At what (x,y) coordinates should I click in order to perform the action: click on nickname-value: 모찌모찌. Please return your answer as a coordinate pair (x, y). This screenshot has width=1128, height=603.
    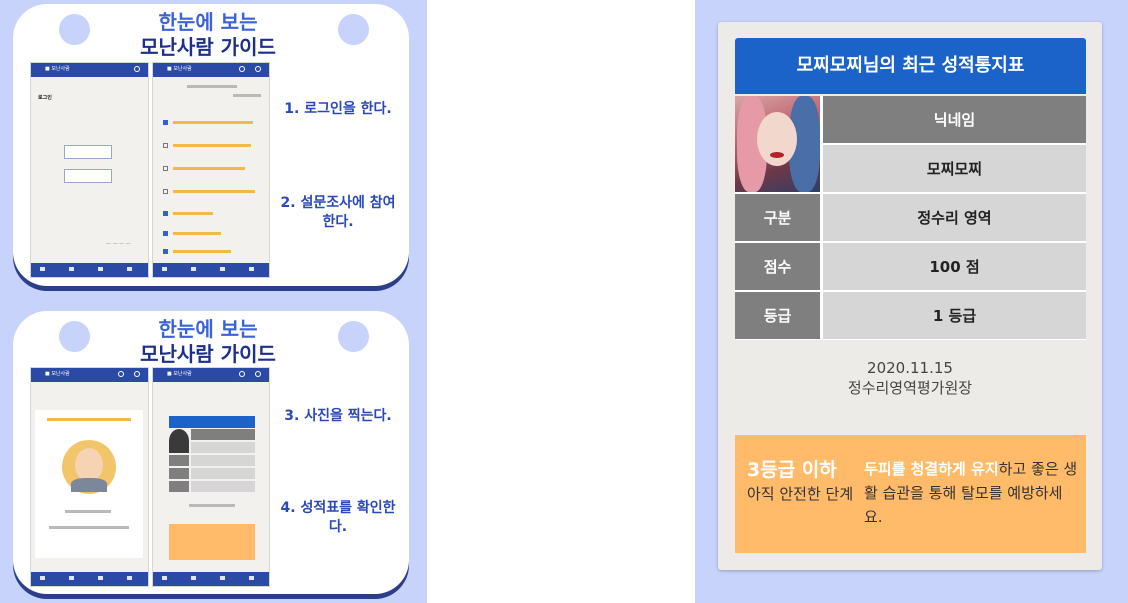
    Looking at the image, I should click on (954, 168).